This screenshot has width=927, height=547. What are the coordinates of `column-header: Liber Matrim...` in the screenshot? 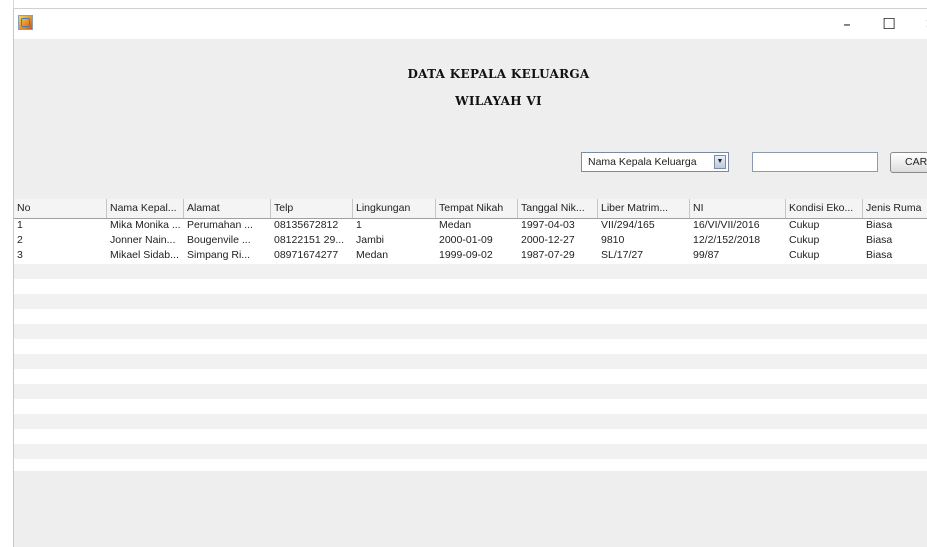 It's located at (644, 208).